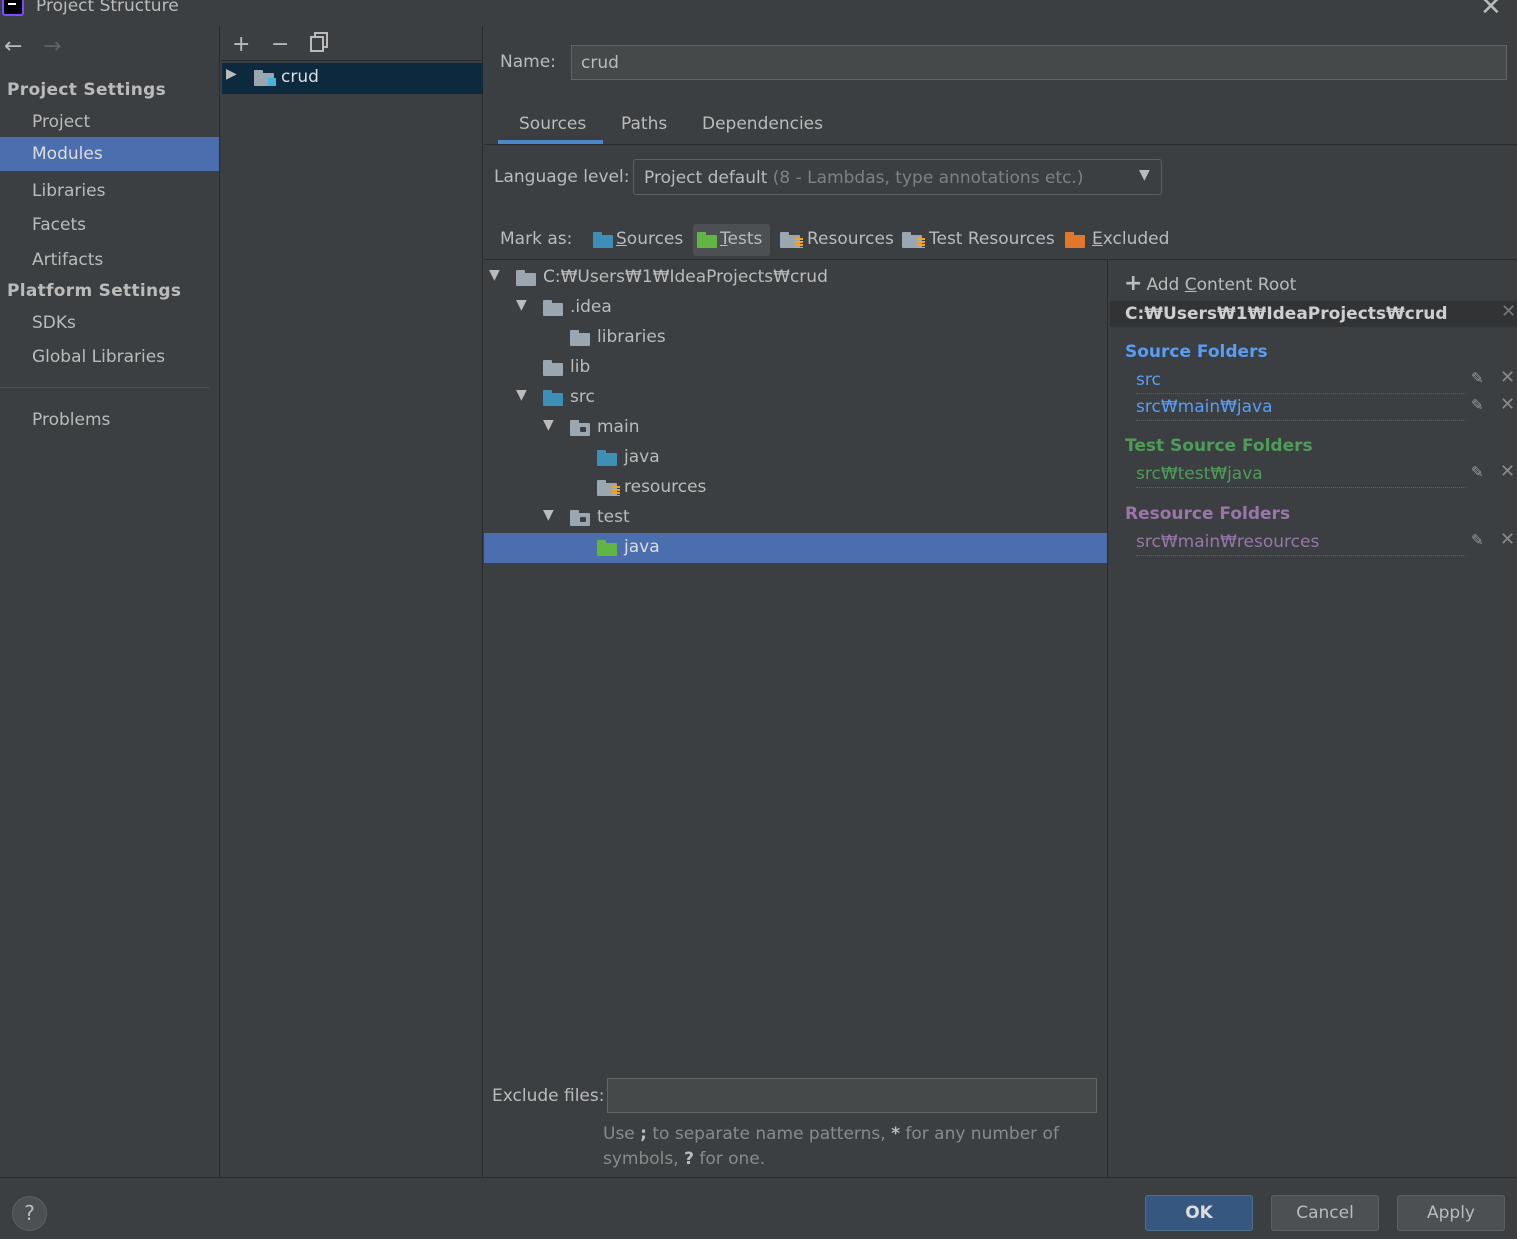 The image size is (1517, 1239). I want to click on tree-row: lib, so click(795, 368).